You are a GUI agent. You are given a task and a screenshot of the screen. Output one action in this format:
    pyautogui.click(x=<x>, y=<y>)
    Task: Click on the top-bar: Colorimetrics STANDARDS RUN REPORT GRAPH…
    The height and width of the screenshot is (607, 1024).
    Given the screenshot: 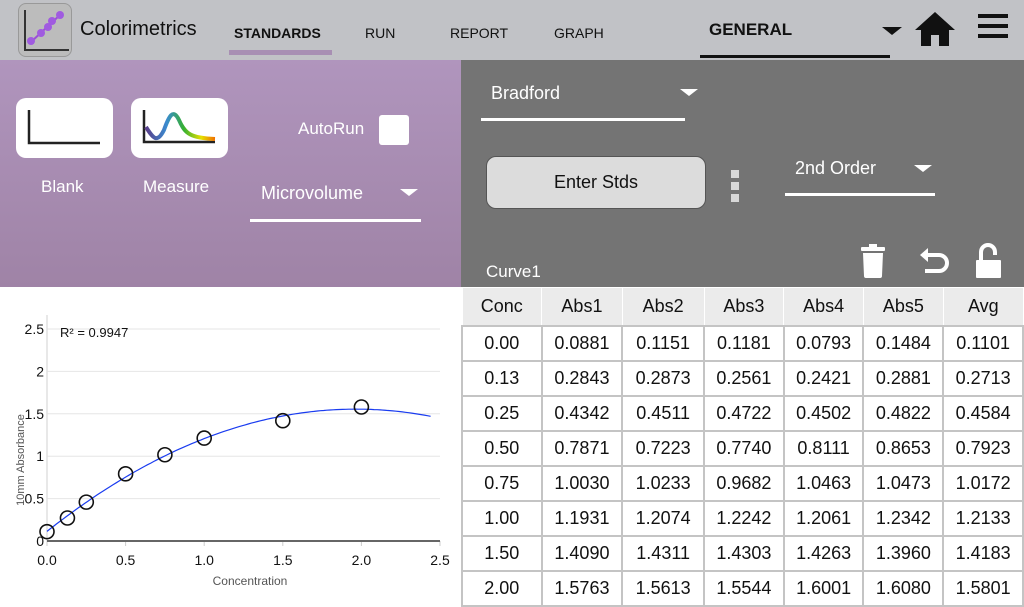 What is the action you would take?
    pyautogui.click(x=512, y=30)
    